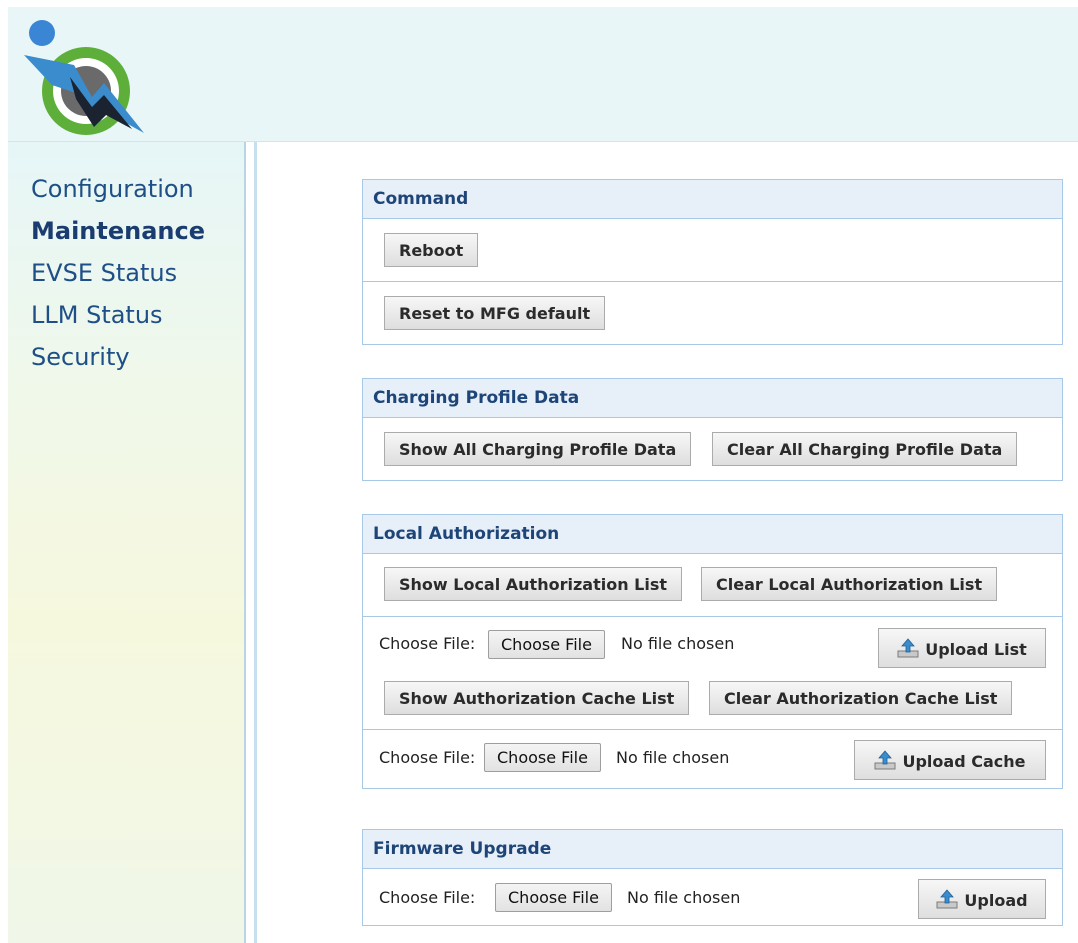  Describe the element at coordinates (118, 189) in the screenshot. I see `sidebar-item-configuration: Configuration` at that location.